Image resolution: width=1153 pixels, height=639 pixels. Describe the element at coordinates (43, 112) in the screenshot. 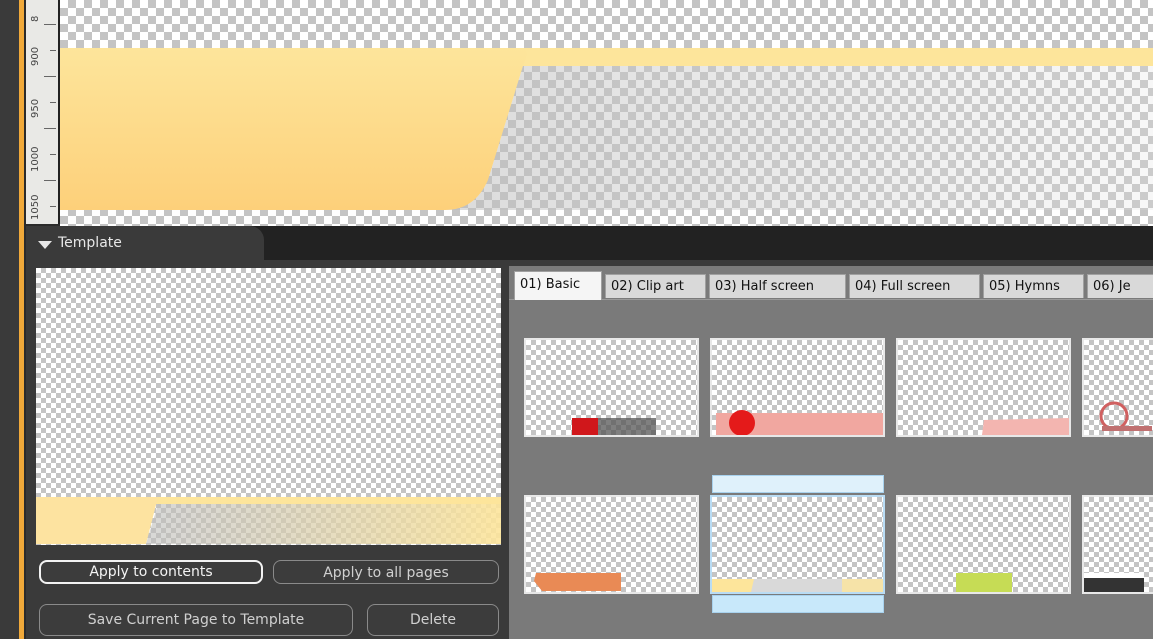

I see `vertical-ruler: 8 900 950 1000 1050` at that location.